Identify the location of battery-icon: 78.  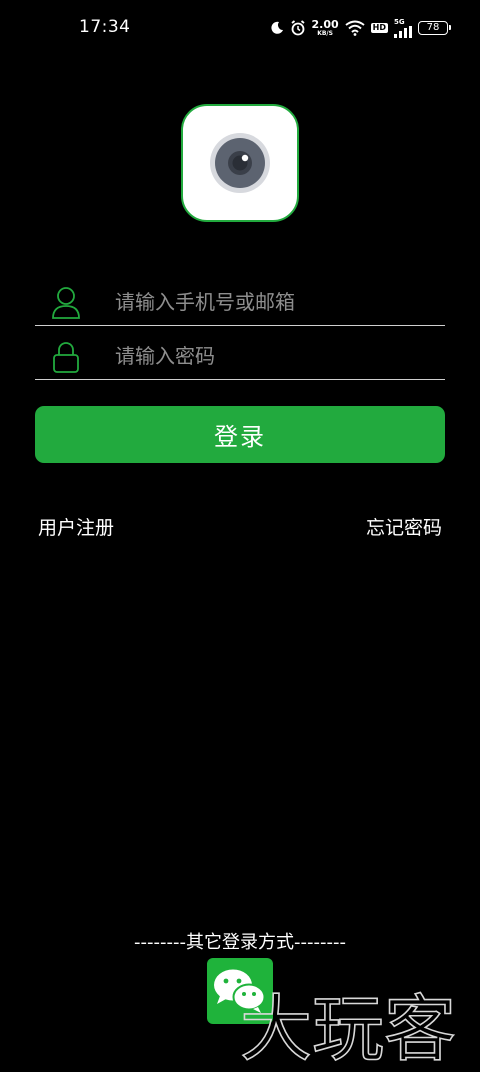
(434, 28).